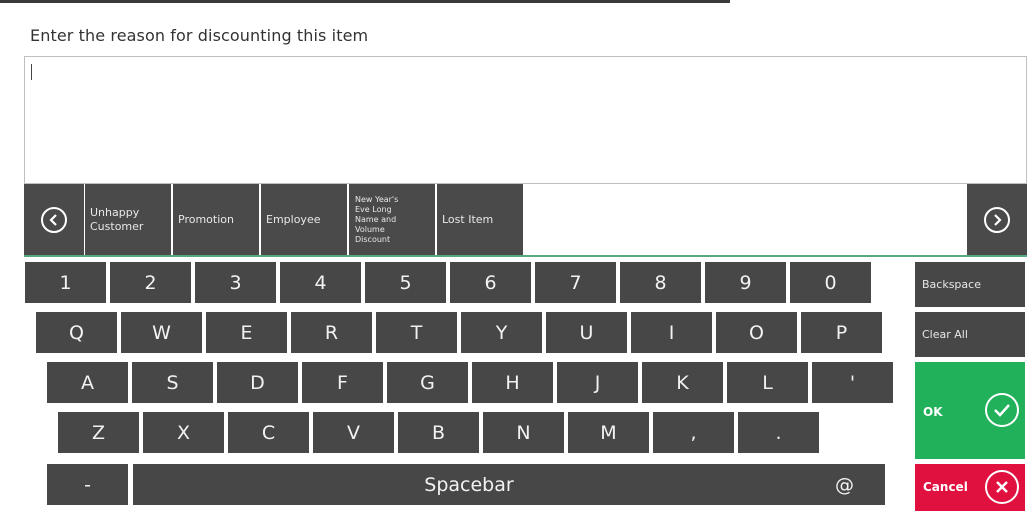 Image resolution: width=1035 pixels, height=529 pixels. I want to click on key-7: 7, so click(575, 282).